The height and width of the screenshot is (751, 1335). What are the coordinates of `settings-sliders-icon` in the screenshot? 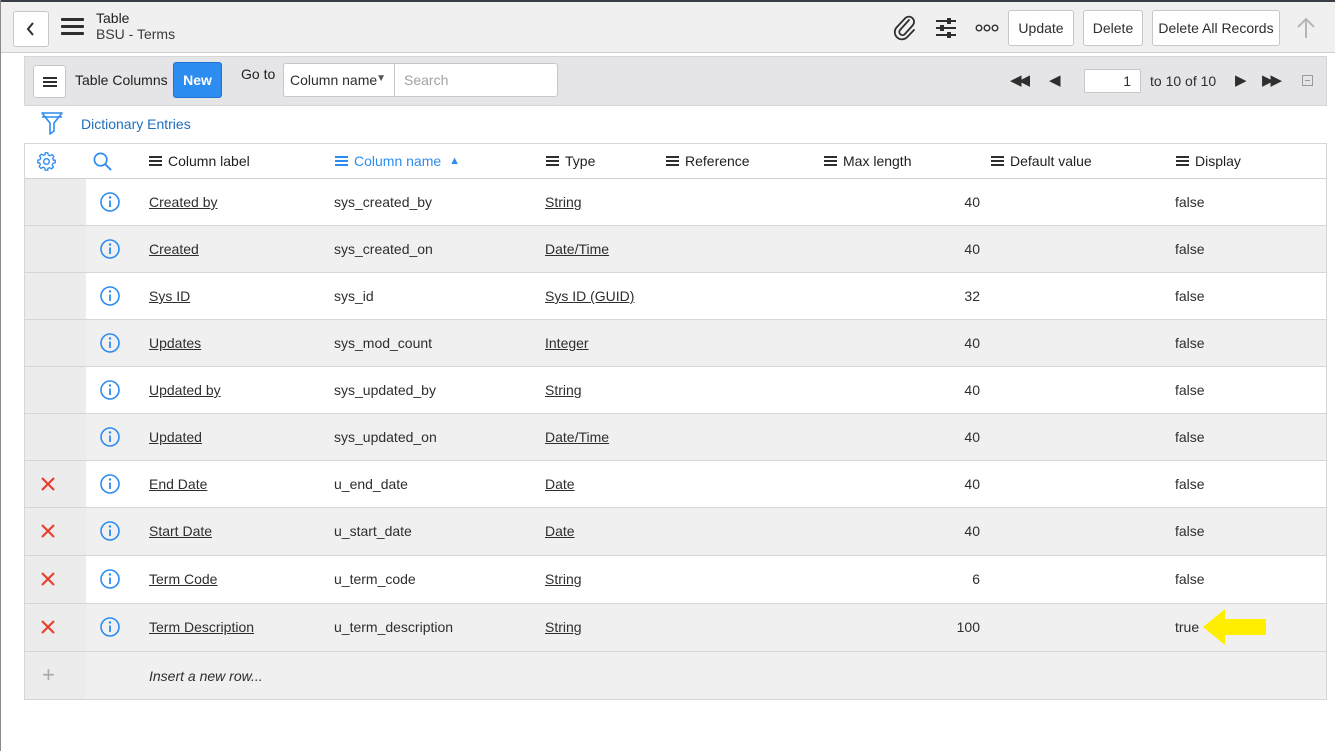 It's located at (946, 28).